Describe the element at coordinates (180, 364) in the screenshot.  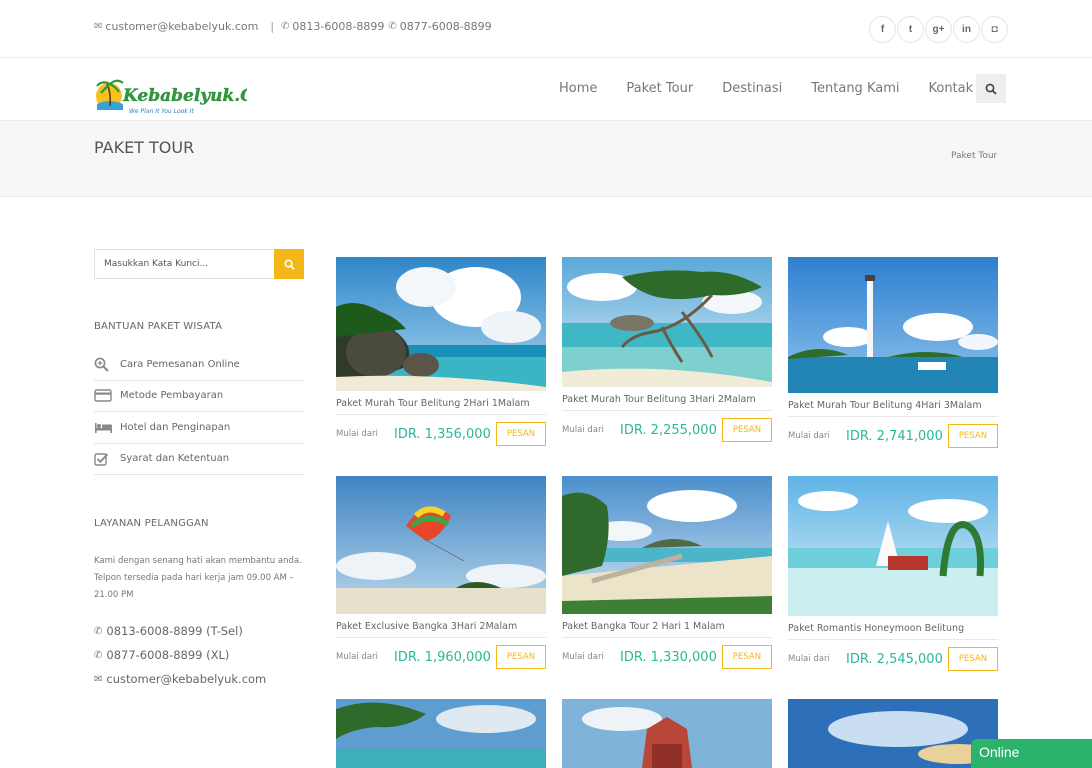
I see `help-item-label: Cara Pemesanan Online` at that location.